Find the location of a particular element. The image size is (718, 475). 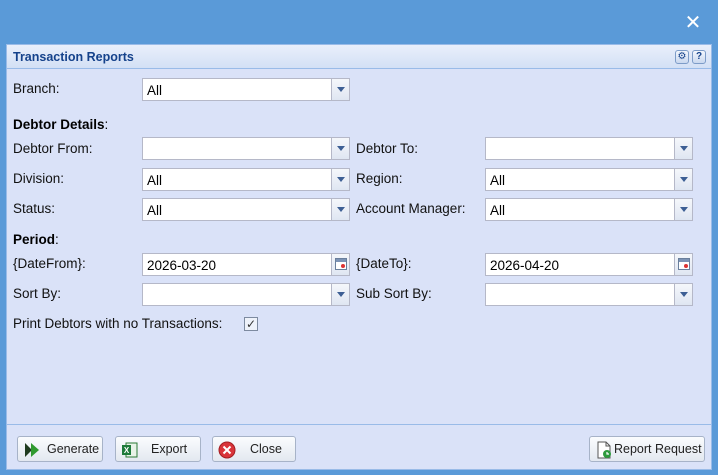

status-select: All is located at coordinates (246, 209).